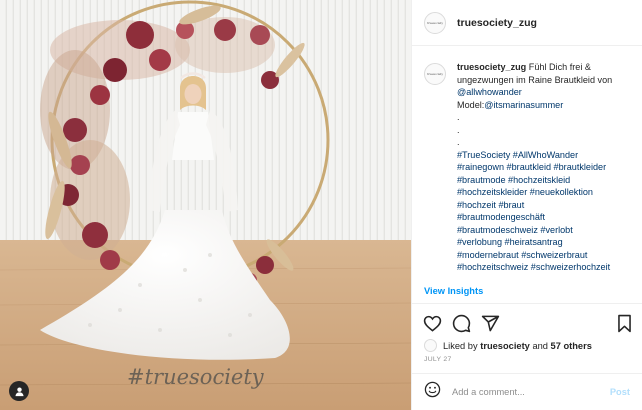 The height and width of the screenshot is (410, 642). I want to click on share-button, so click(490, 326).